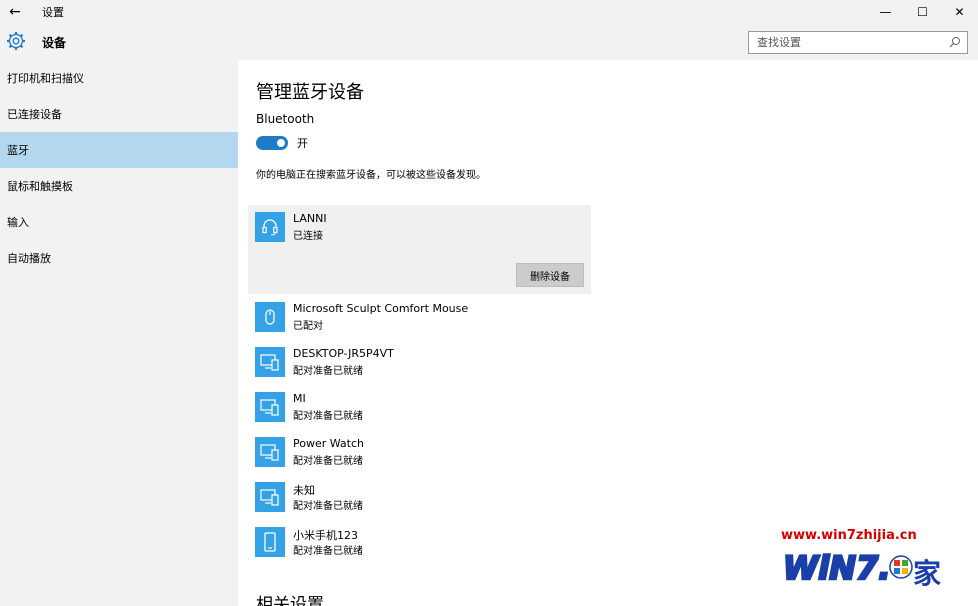  Describe the element at coordinates (281, 143) in the screenshot. I see `toggle-knob` at that location.